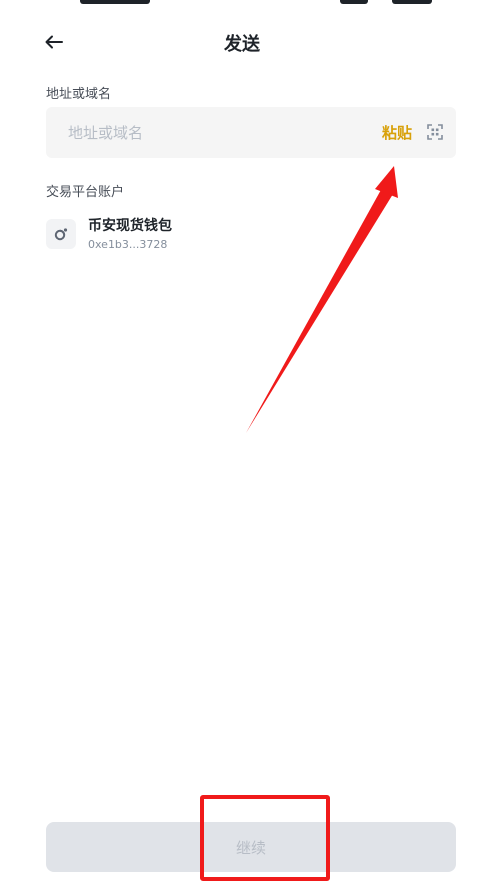 The height and width of the screenshot is (892, 484). Describe the element at coordinates (435, 132) in the screenshot. I see `scan-icon` at that location.